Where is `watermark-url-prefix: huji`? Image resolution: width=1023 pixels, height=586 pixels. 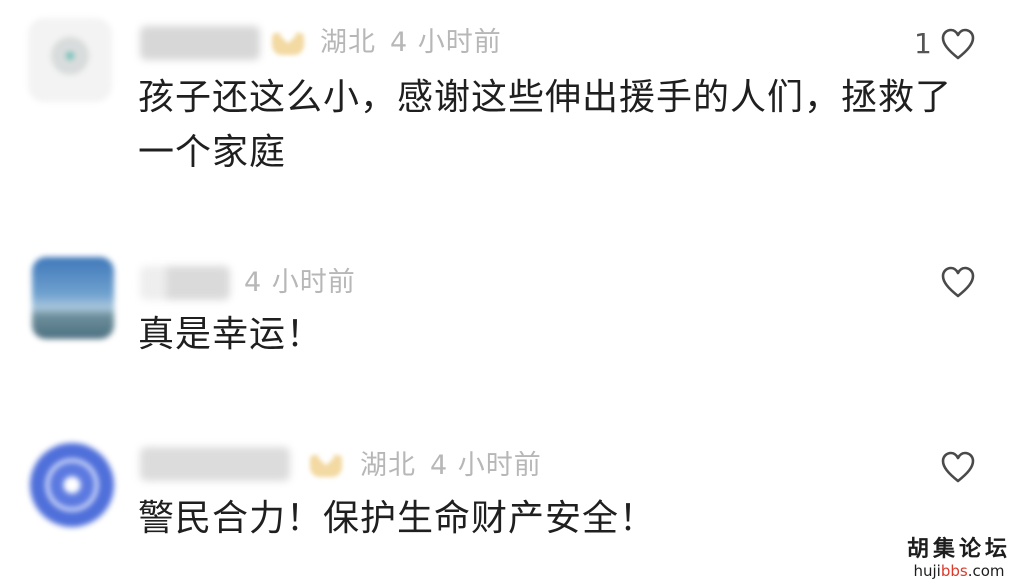 watermark-url-prefix: huji is located at coordinates (927, 570).